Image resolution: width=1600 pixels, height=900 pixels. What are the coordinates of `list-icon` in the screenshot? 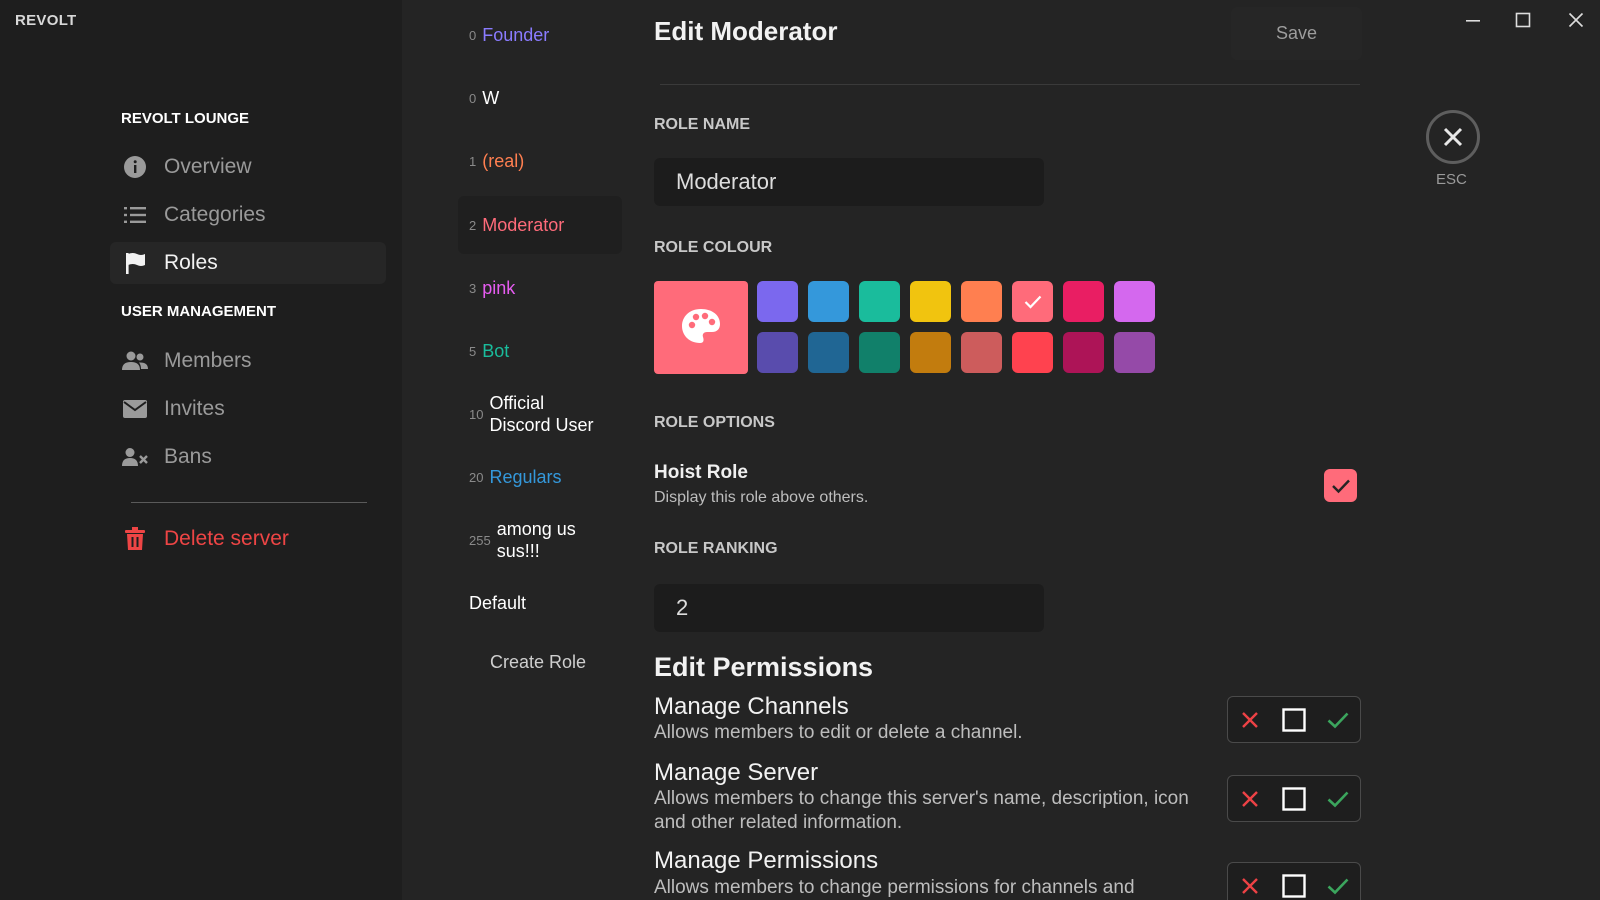 It's located at (135, 215).